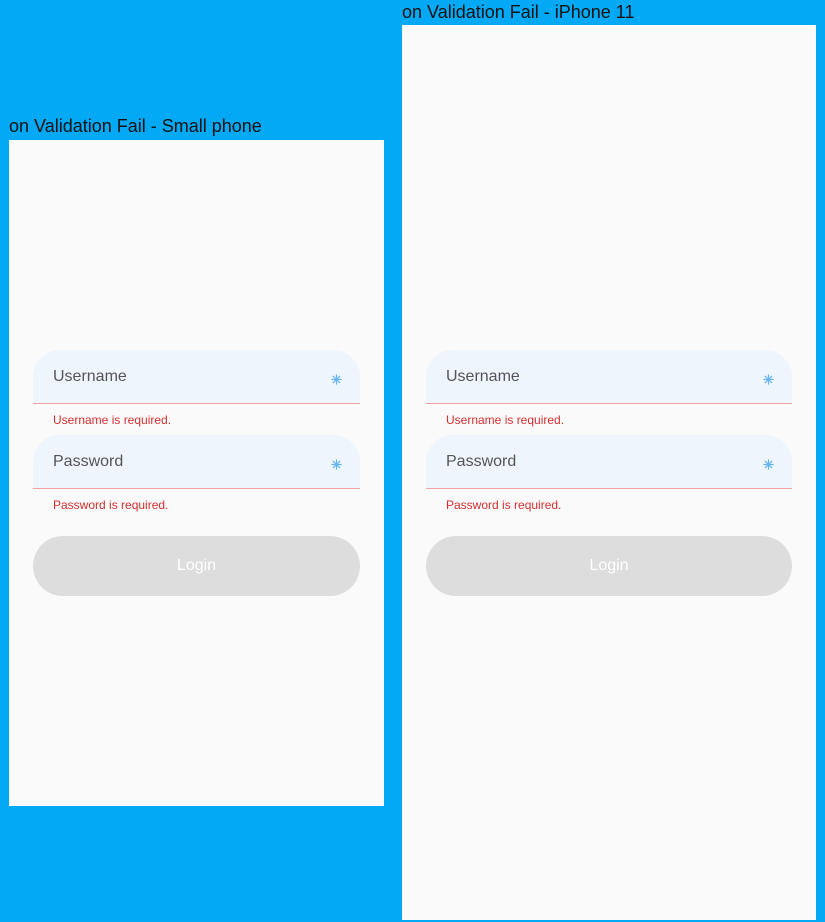 The height and width of the screenshot is (922, 825). I want to click on panel-title-small-phone: on Validation Fail - Small phone, so click(135, 126).